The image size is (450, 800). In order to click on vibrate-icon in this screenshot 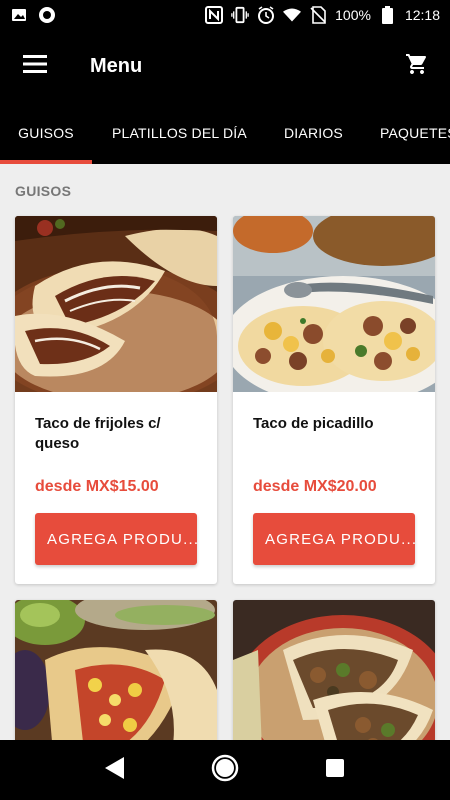, I will do `click(240, 15)`.